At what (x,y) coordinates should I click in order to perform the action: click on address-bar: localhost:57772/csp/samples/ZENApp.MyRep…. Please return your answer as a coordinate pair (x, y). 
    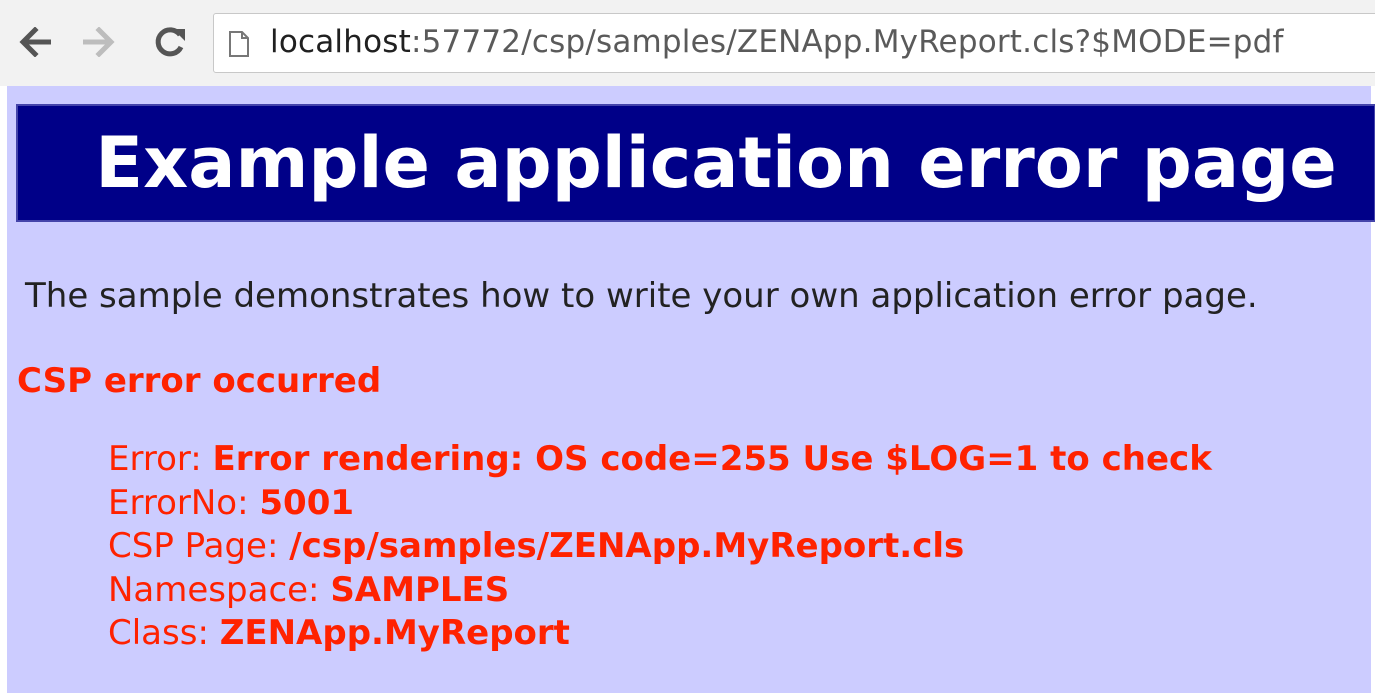
    Looking at the image, I should click on (794, 43).